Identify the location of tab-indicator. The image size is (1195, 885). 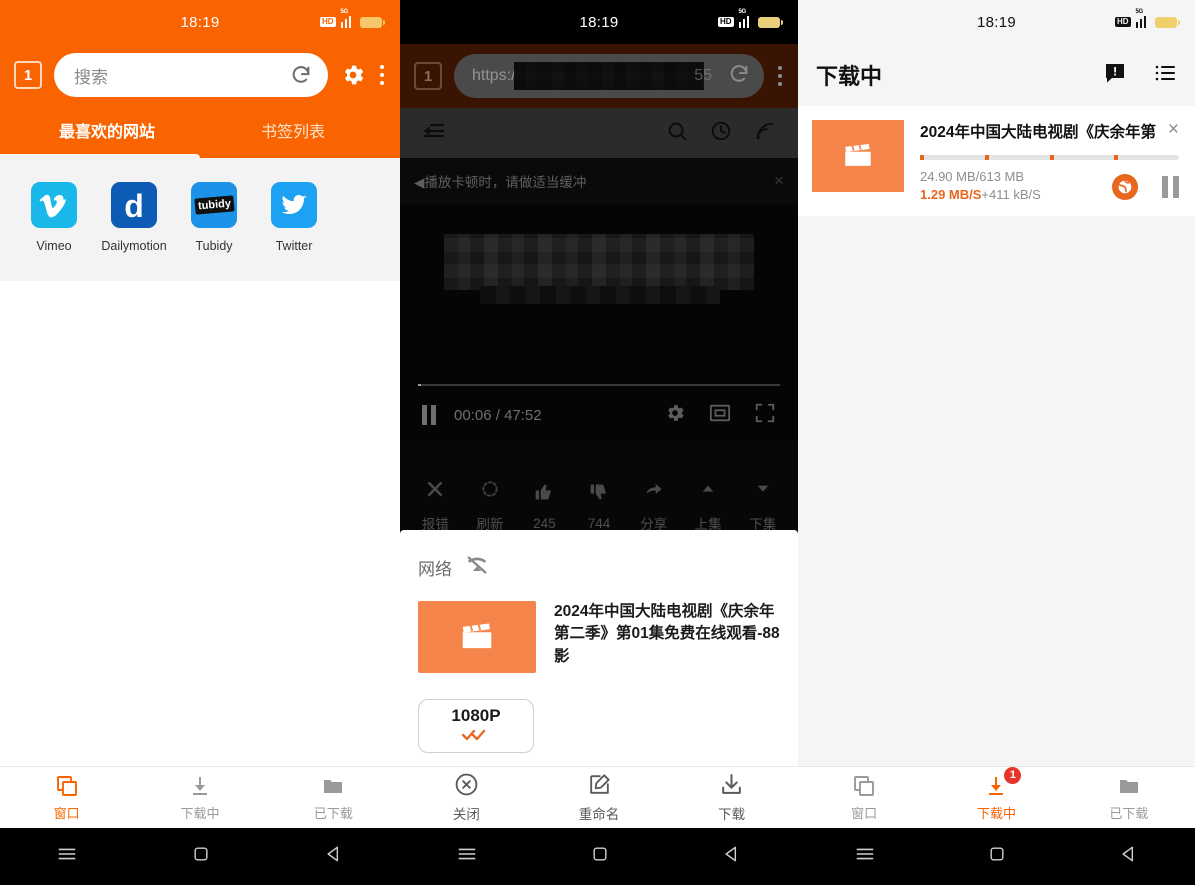
(200, 156).